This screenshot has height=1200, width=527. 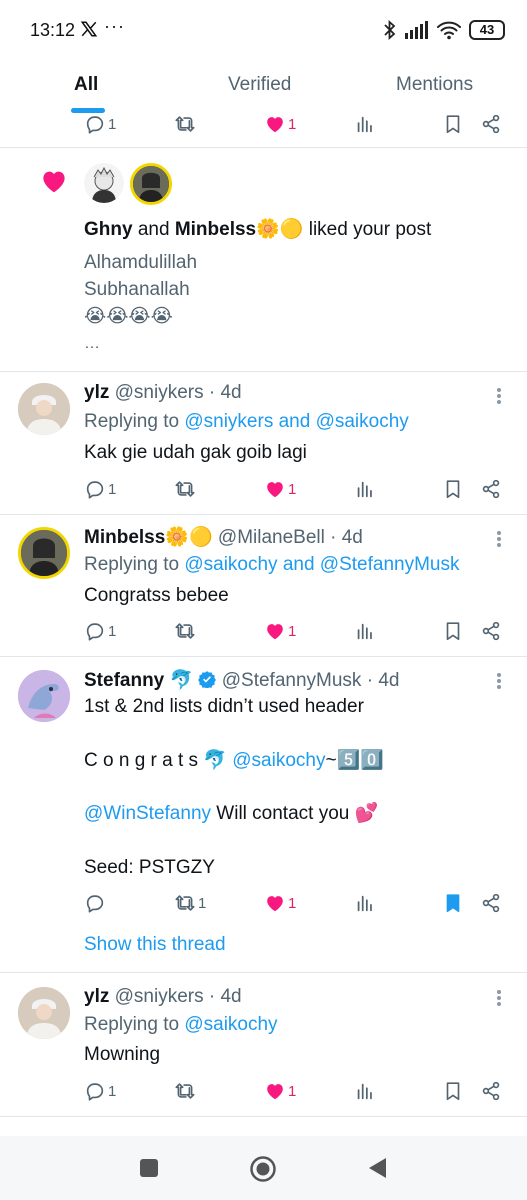 What do you see at coordinates (53, 30) in the screenshot?
I see `status-time: 13:12` at bounding box center [53, 30].